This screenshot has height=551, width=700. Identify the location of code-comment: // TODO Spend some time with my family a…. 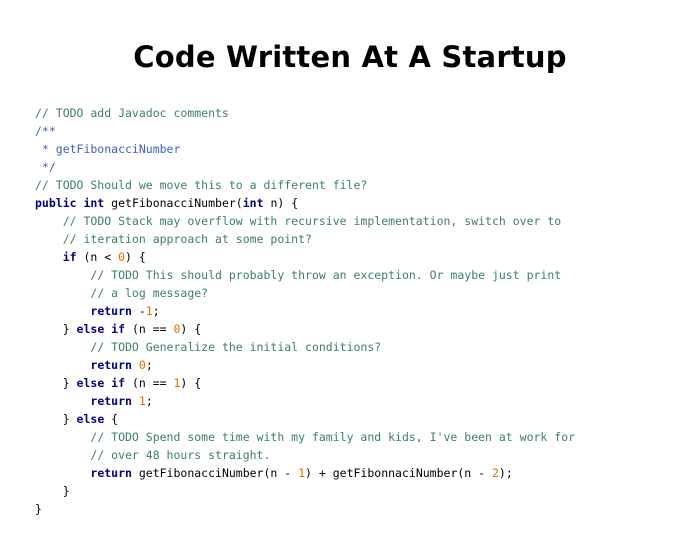
(333, 437).